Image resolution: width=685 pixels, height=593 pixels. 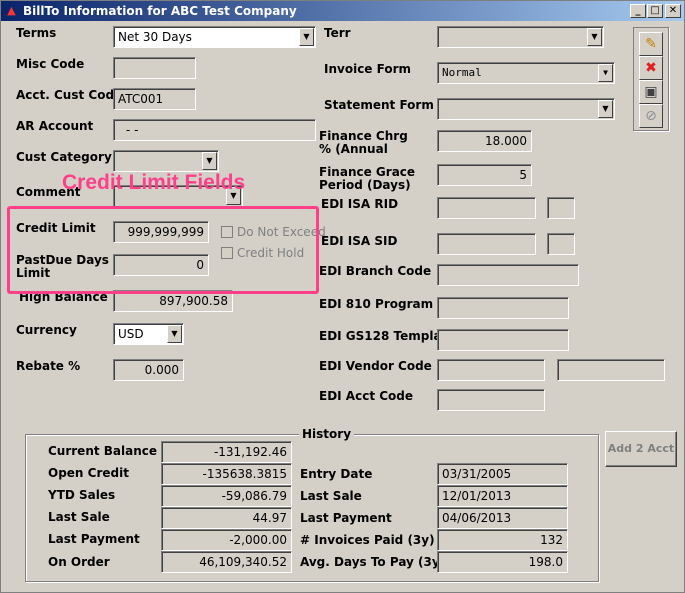 I want to click on ytd-sales-label: YTD Sales, so click(x=82, y=495).